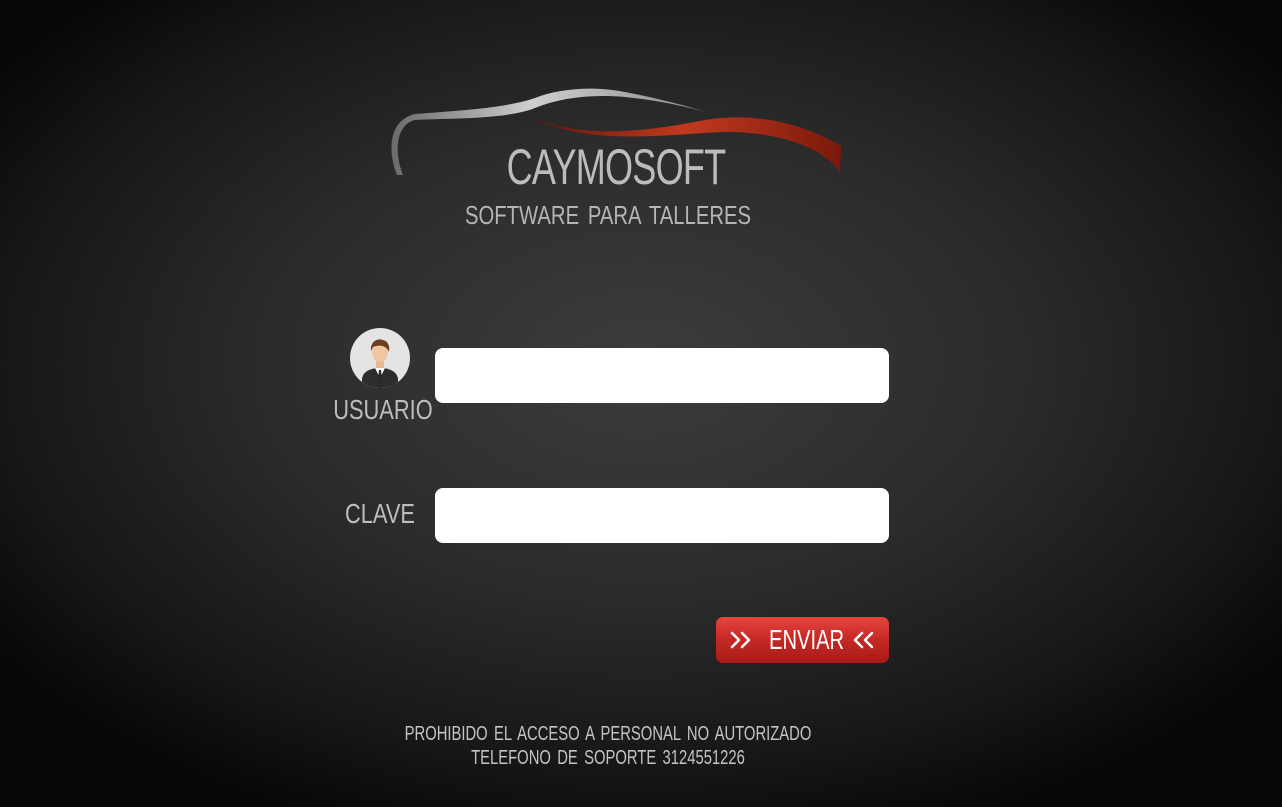 This screenshot has height=807, width=1282. What do you see at coordinates (662, 515) in the screenshot?
I see `password-input` at bounding box center [662, 515].